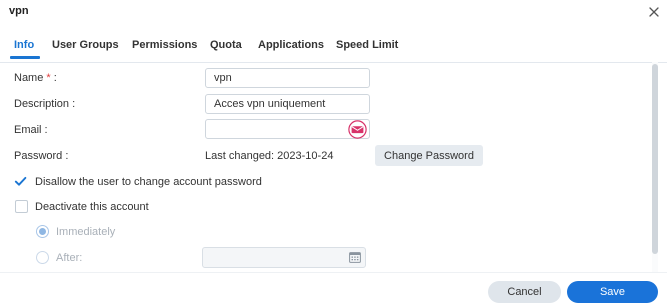 This screenshot has height=305, width=667. I want to click on name-input, so click(287, 78).